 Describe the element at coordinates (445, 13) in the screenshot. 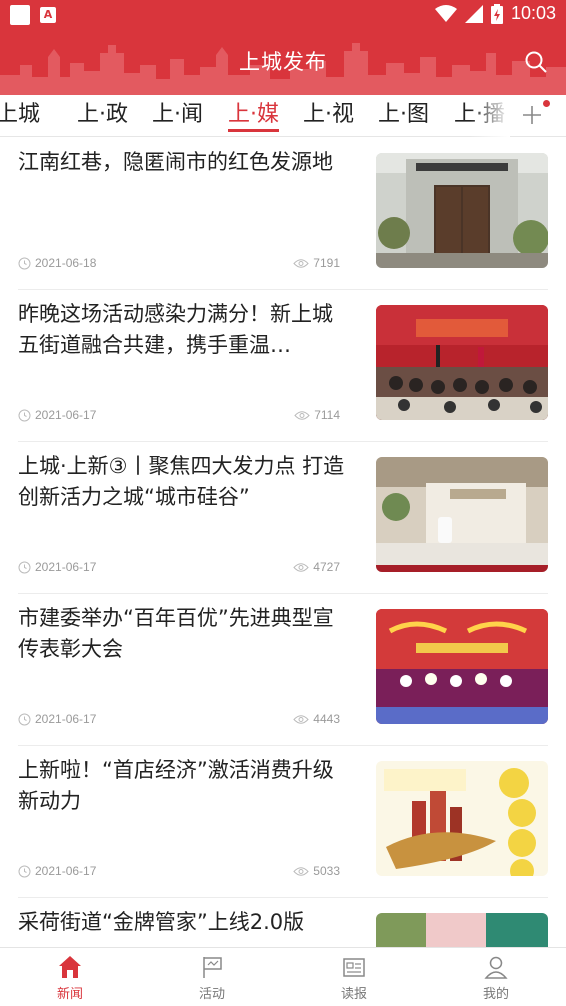

I see `wifi-icon` at that location.